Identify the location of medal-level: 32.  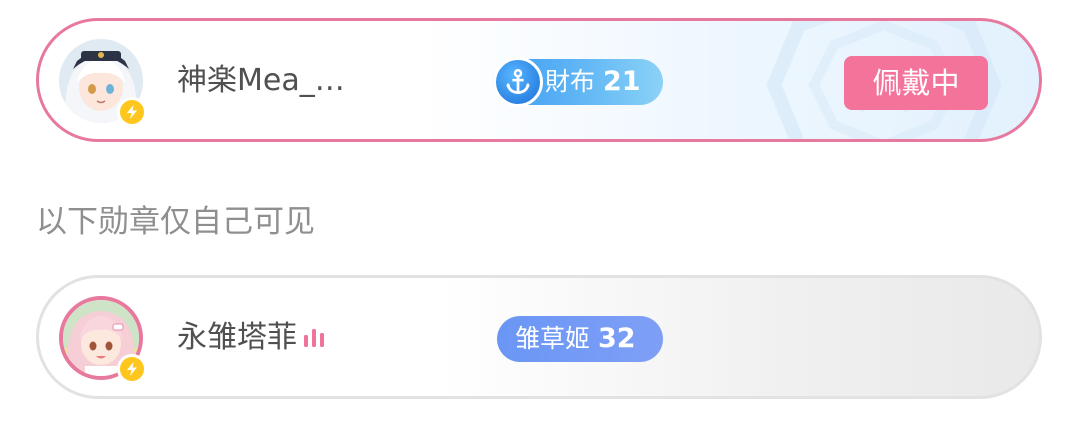
(617, 338).